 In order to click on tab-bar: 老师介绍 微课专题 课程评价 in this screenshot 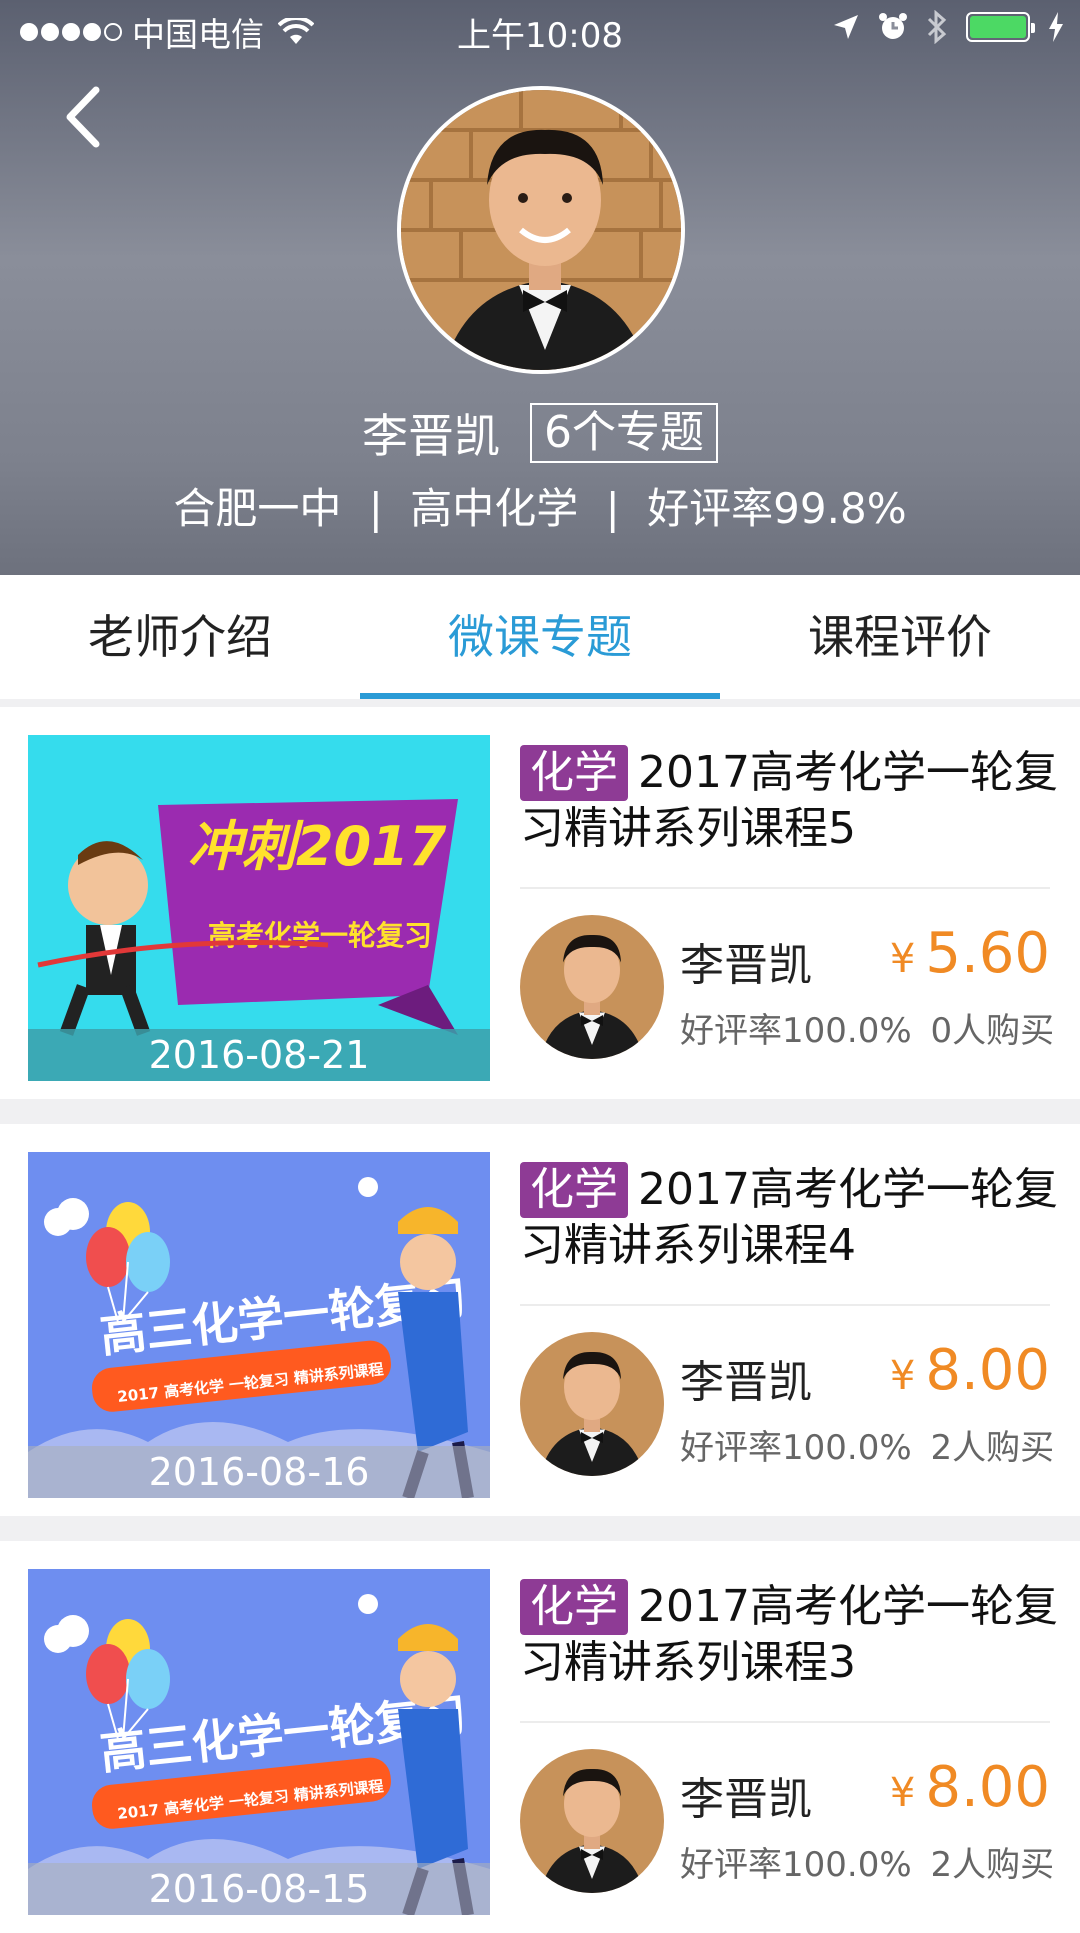, I will do `click(540, 637)`.